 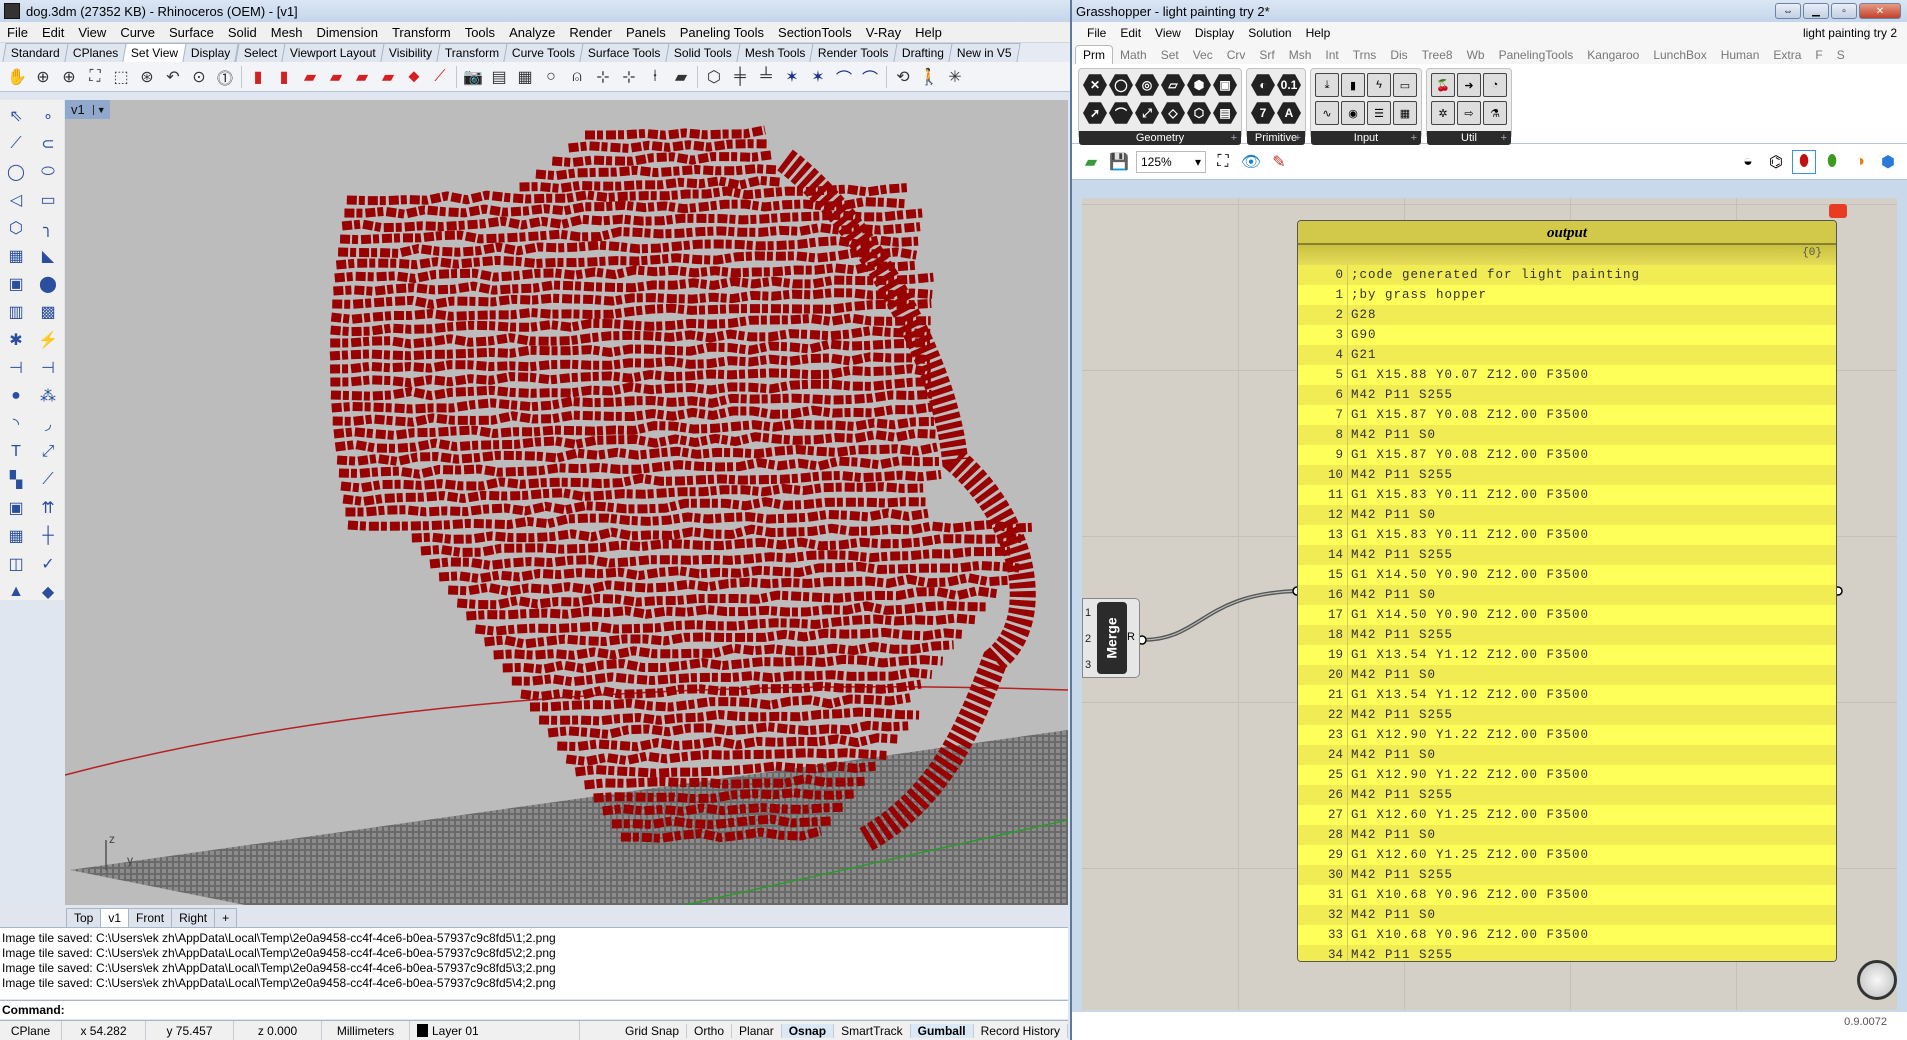 What do you see at coordinates (366, 1030) in the screenshot?
I see `status-units: Millimeters` at bounding box center [366, 1030].